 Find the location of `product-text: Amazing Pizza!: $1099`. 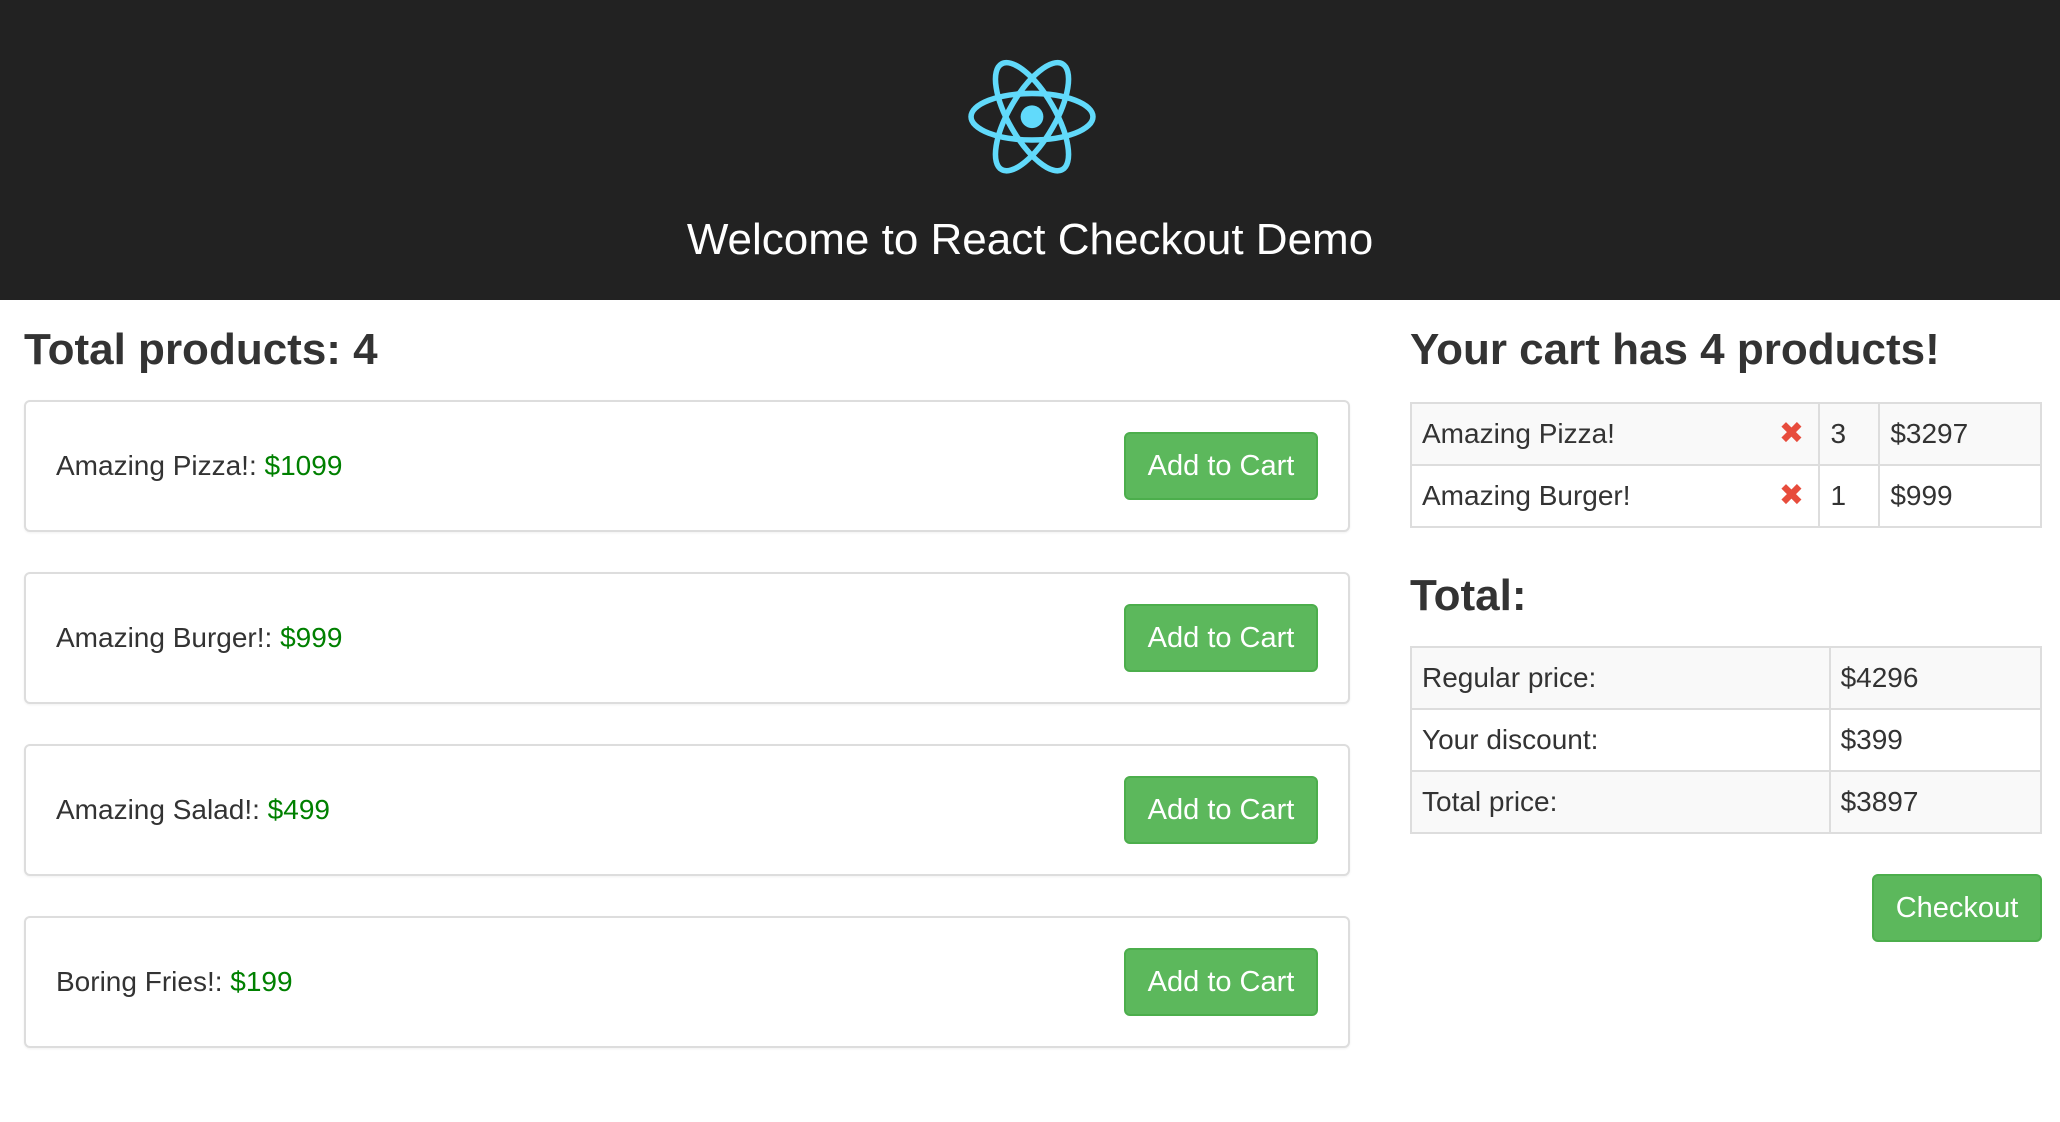

product-text: Amazing Pizza!: $1099 is located at coordinates (199, 466).